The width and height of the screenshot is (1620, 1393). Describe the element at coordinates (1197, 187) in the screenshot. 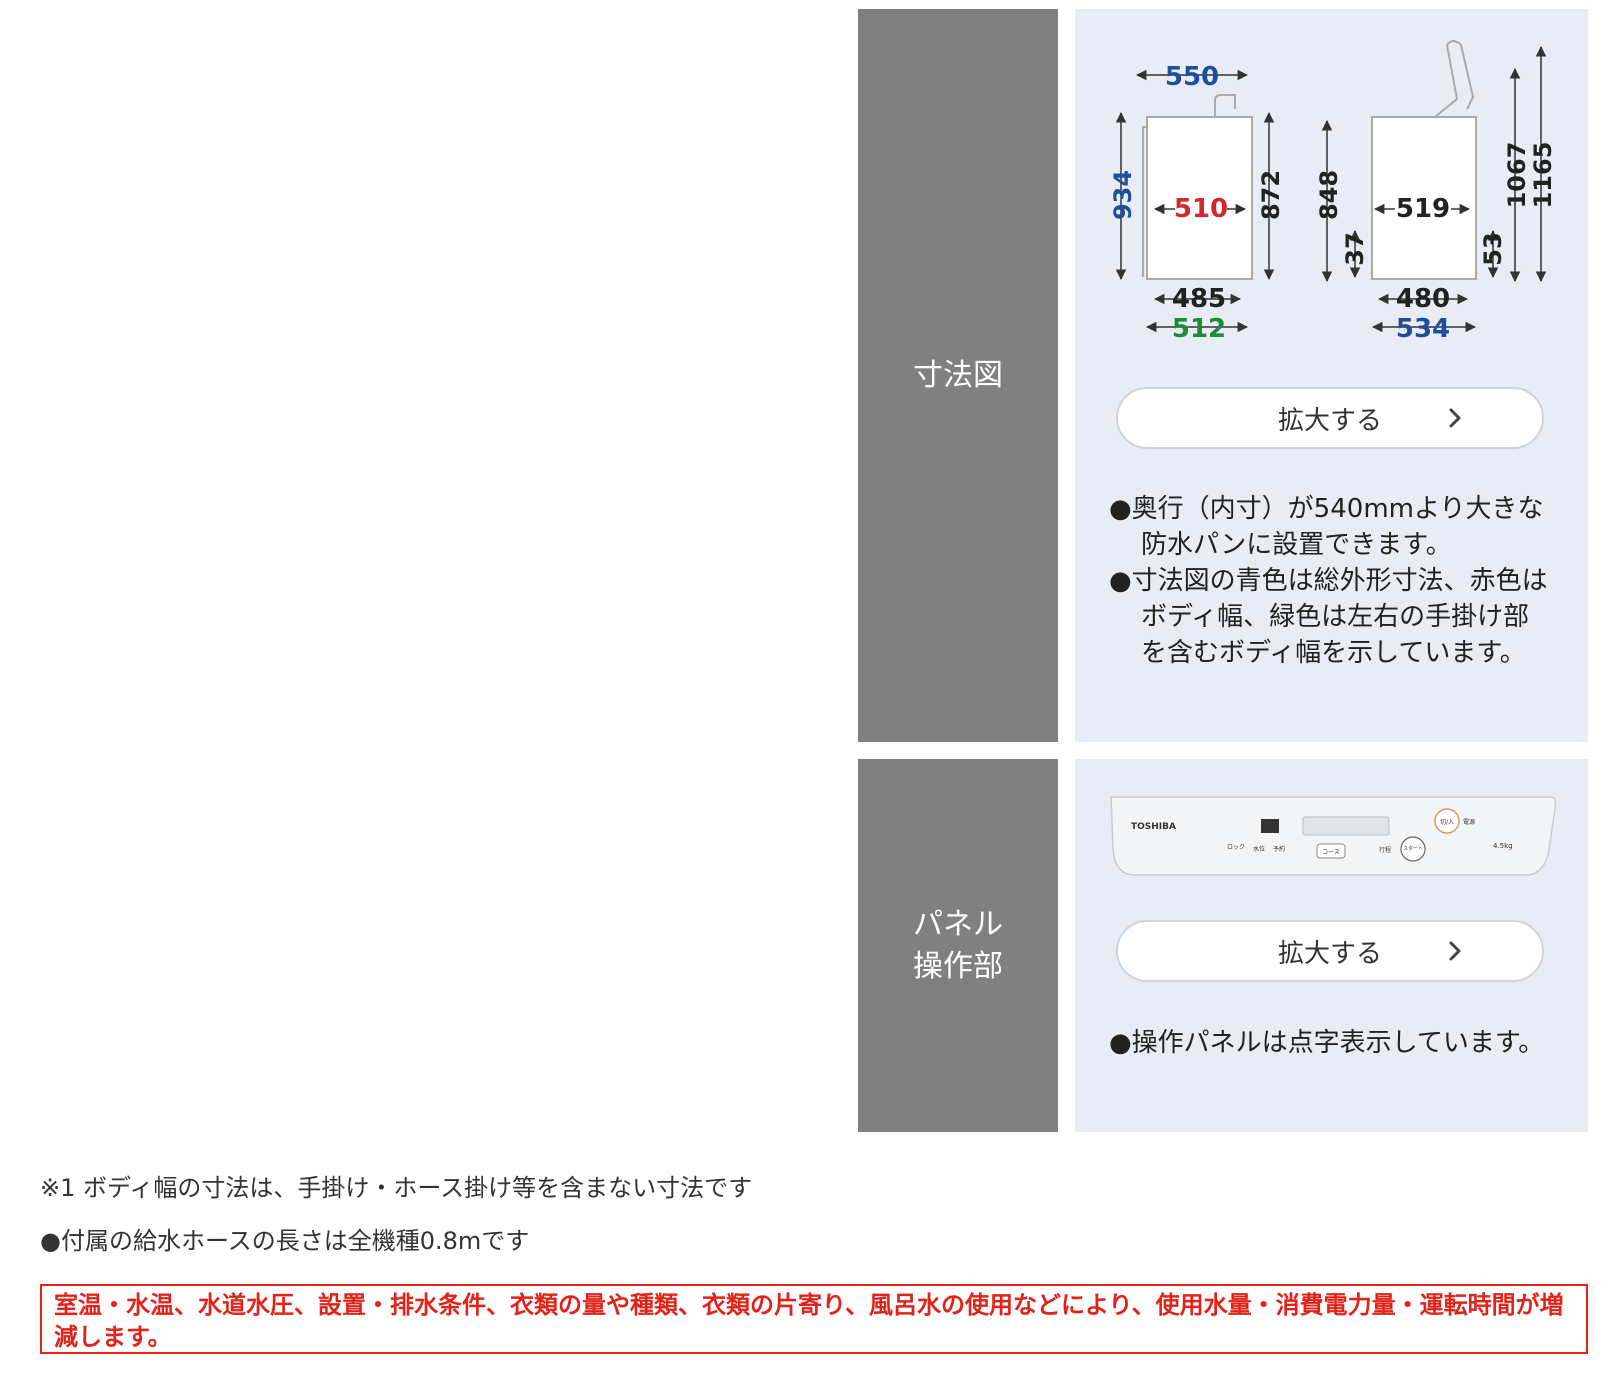

I see `front-view-outline` at that location.